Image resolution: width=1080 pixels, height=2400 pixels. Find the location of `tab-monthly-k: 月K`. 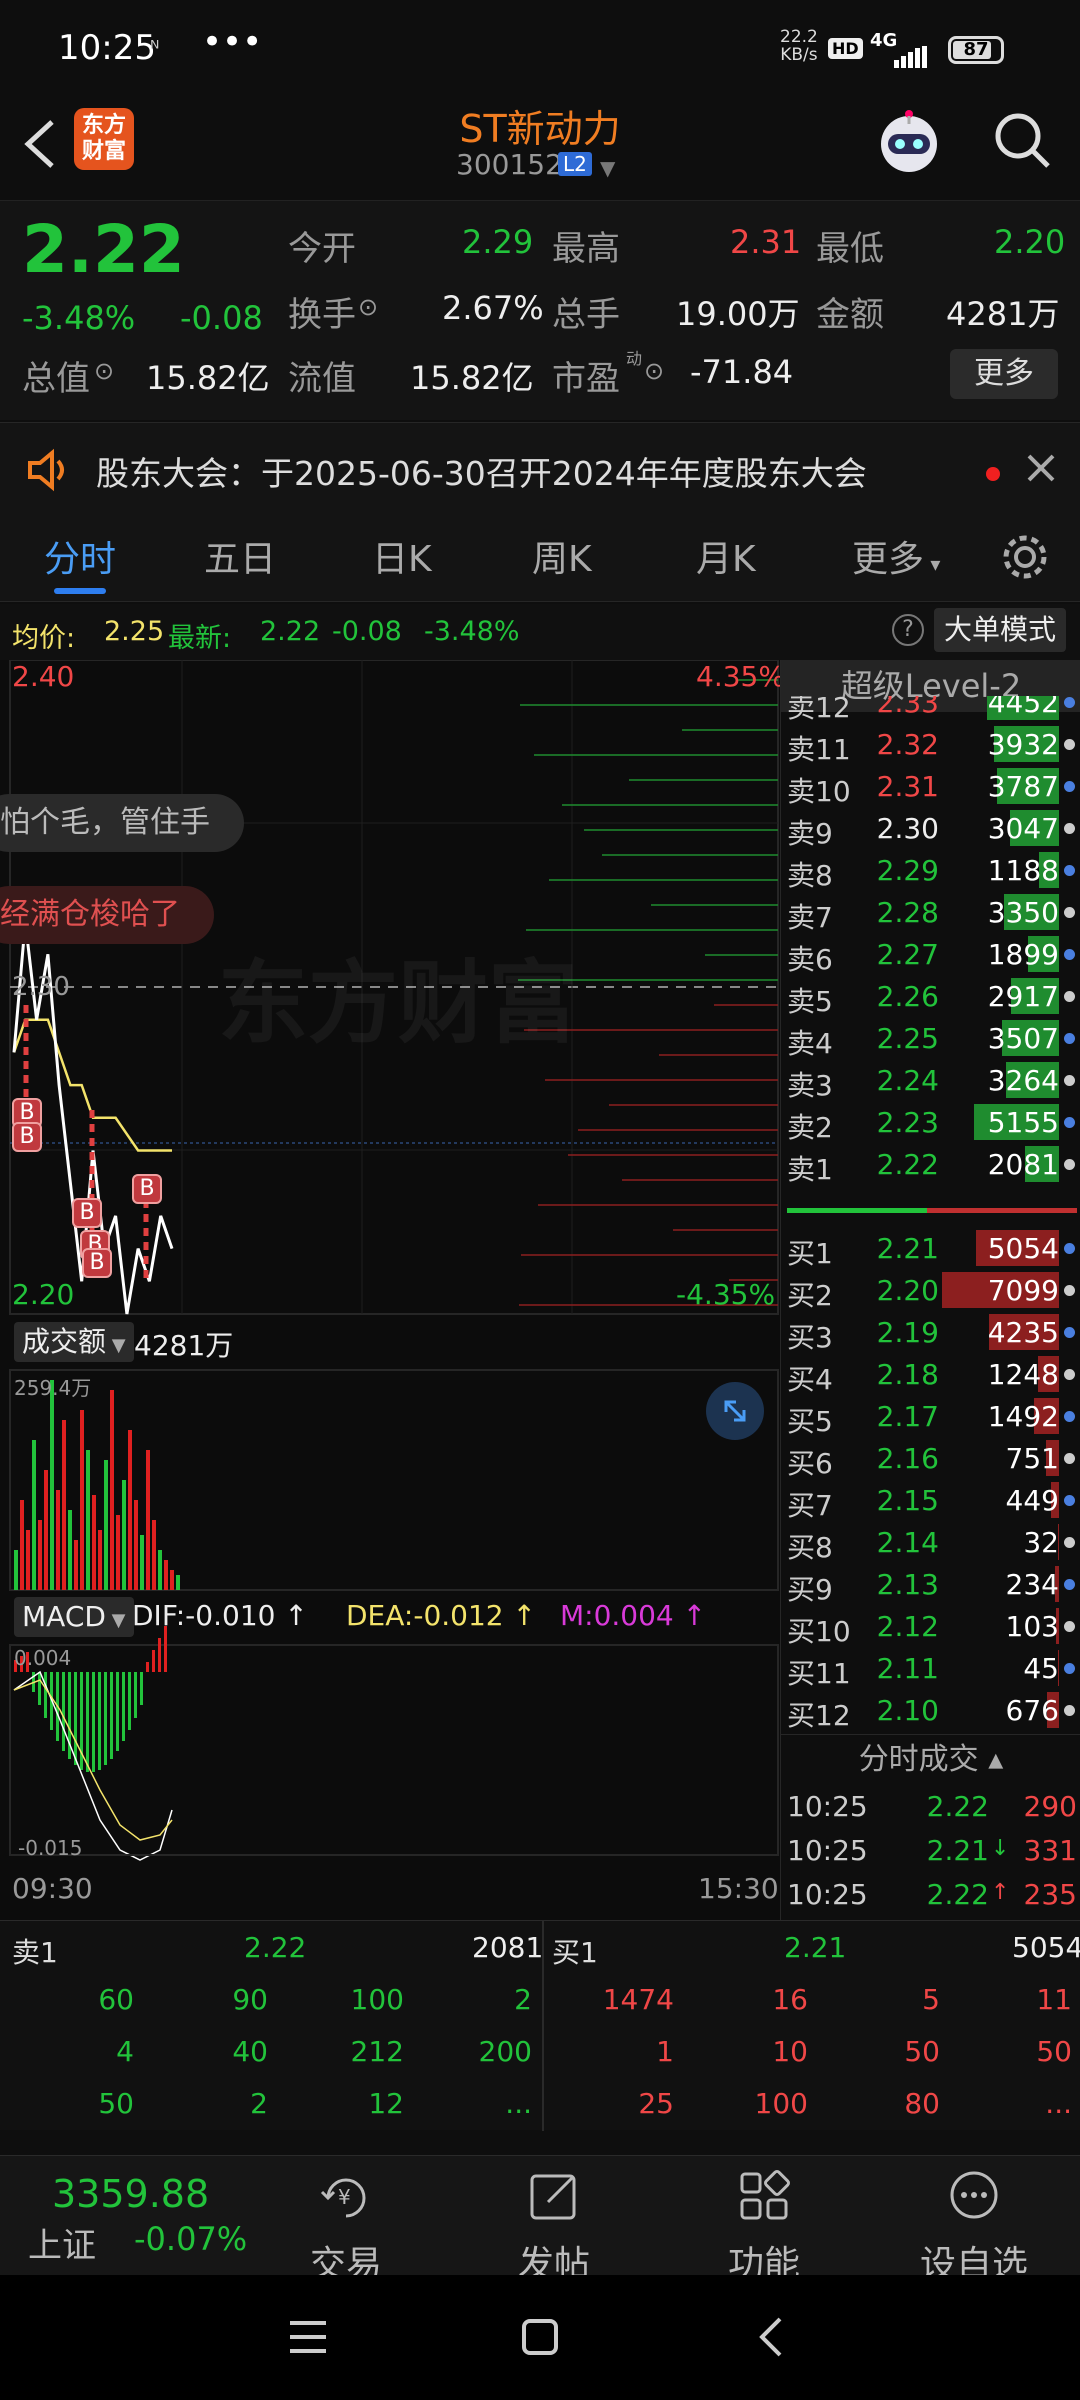

tab-monthly-k: 月K is located at coordinates (726, 556).